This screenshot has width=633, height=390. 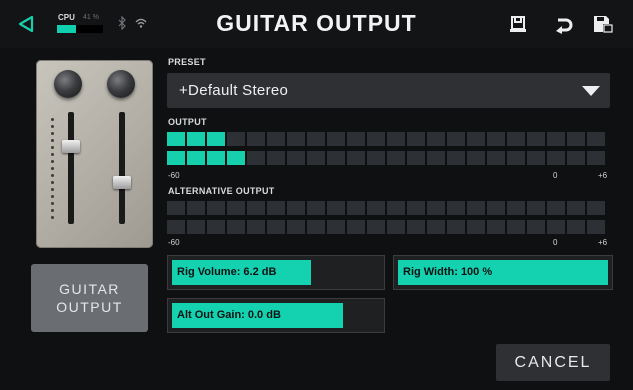 What do you see at coordinates (234, 90) in the screenshot?
I see `preset-value: +Default Stereo` at bounding box center [234, 90].